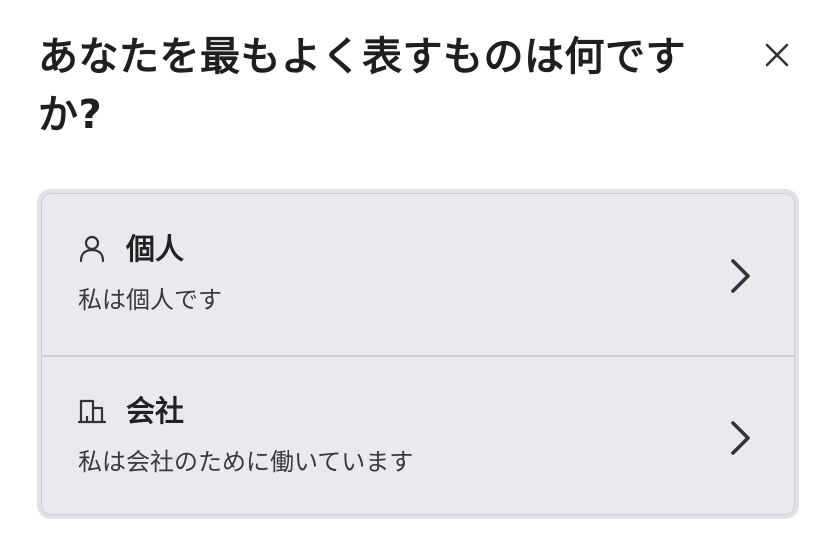 The image size is (826, 544). I want to click on person-icon, so click(92, 249).